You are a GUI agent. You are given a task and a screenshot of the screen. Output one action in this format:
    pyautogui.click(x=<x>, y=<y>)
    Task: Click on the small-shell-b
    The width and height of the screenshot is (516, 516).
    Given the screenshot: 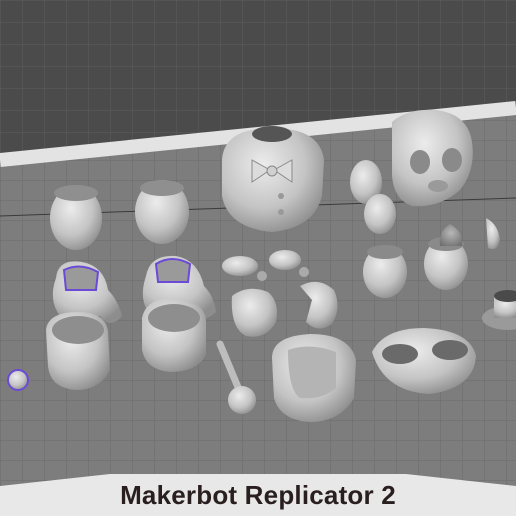 What is the action you would take?
    pyautogui.click(x=385, y=271)
    